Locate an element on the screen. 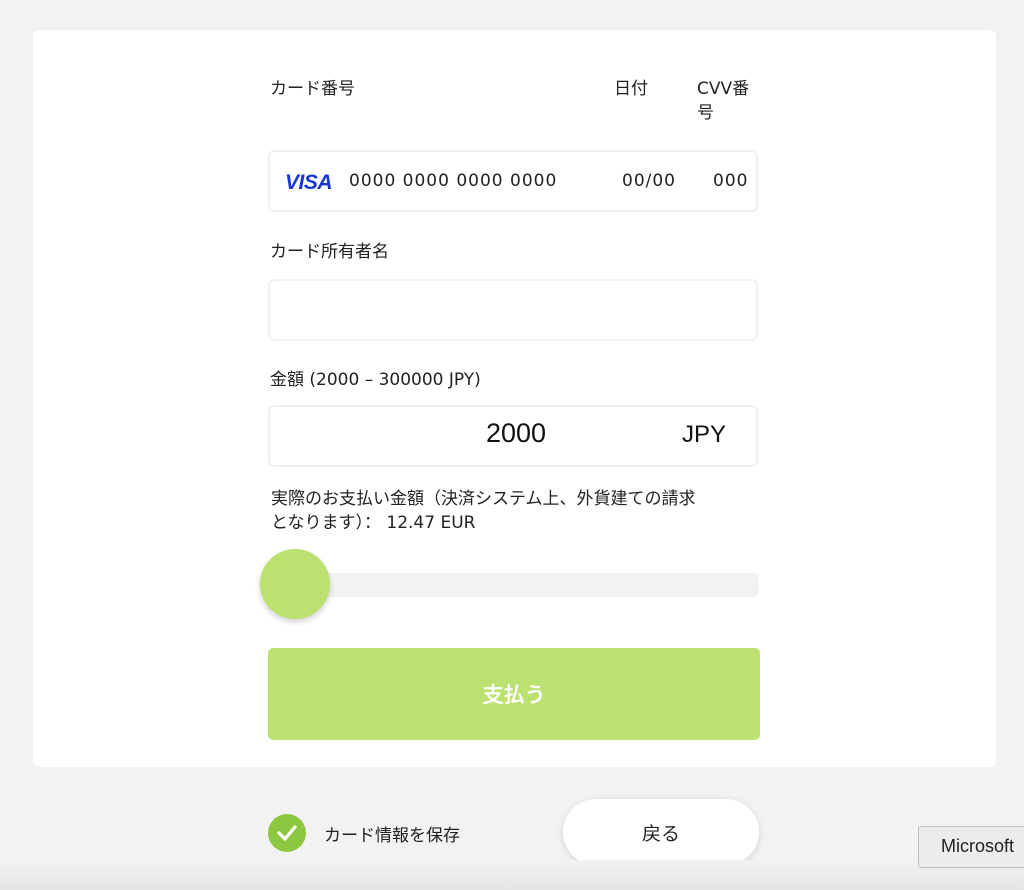 Image resolution: width=1024 pixels, height=890 pixels. amount-label: 金額 (2000 – 300000 JPY) is located at coordinates (375, 380).